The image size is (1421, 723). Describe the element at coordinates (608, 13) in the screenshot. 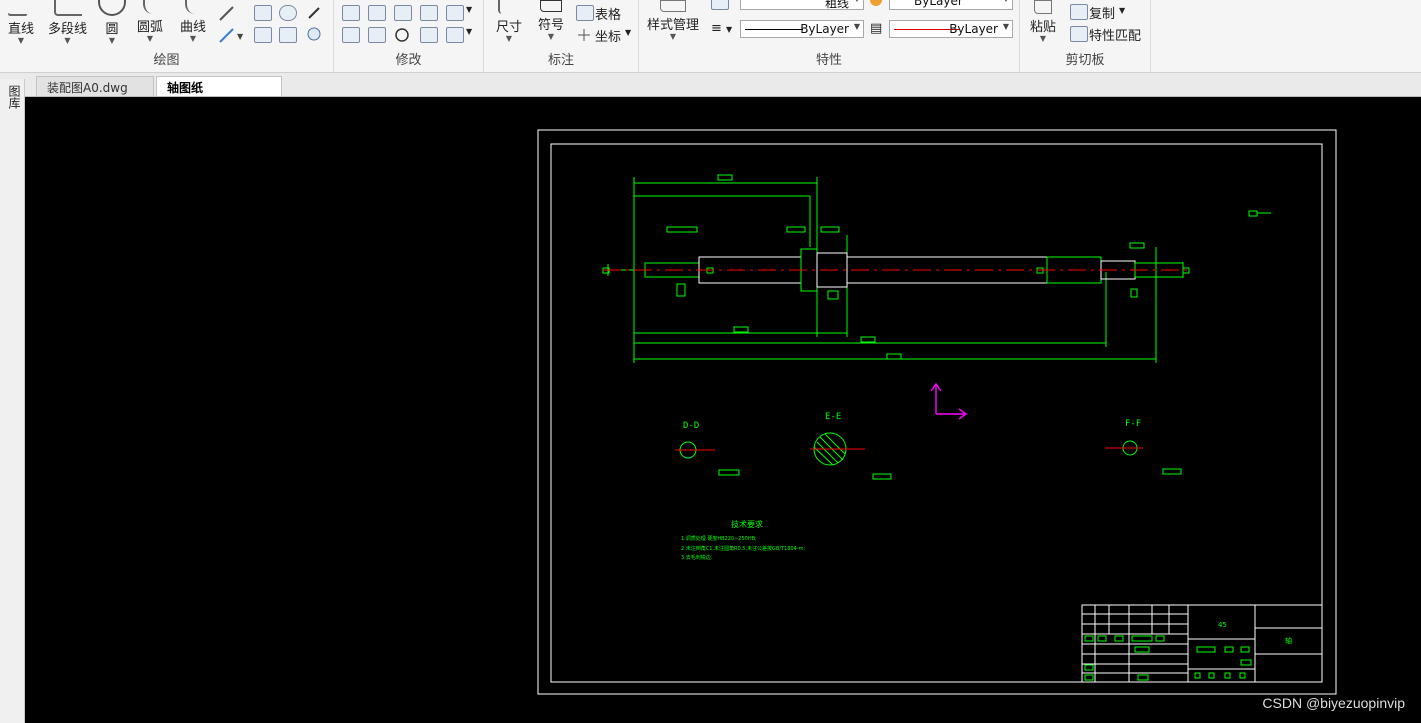

I see `table-label: 表格` at that location.